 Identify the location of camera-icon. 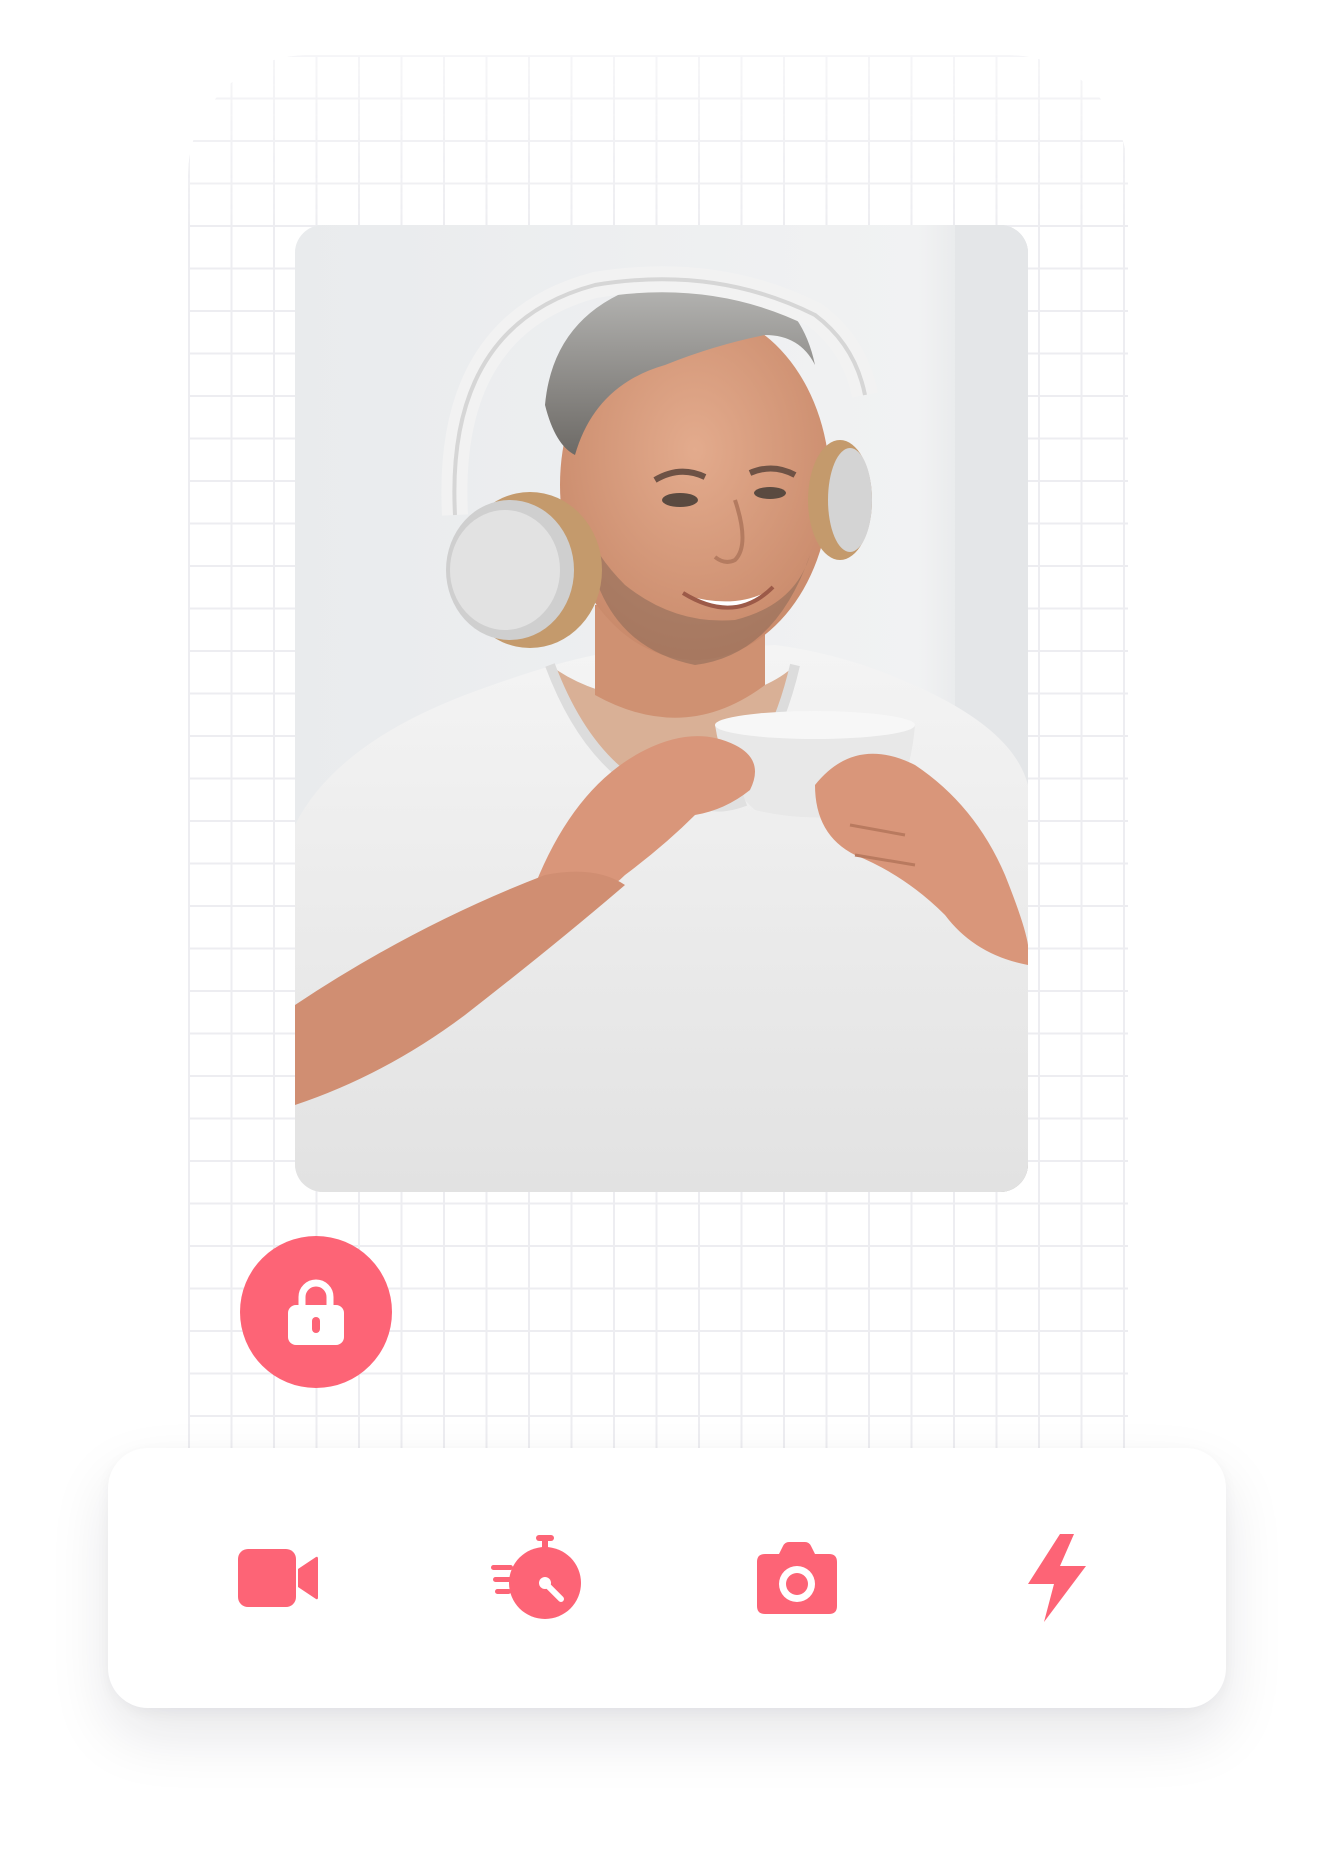
(796, 1578).